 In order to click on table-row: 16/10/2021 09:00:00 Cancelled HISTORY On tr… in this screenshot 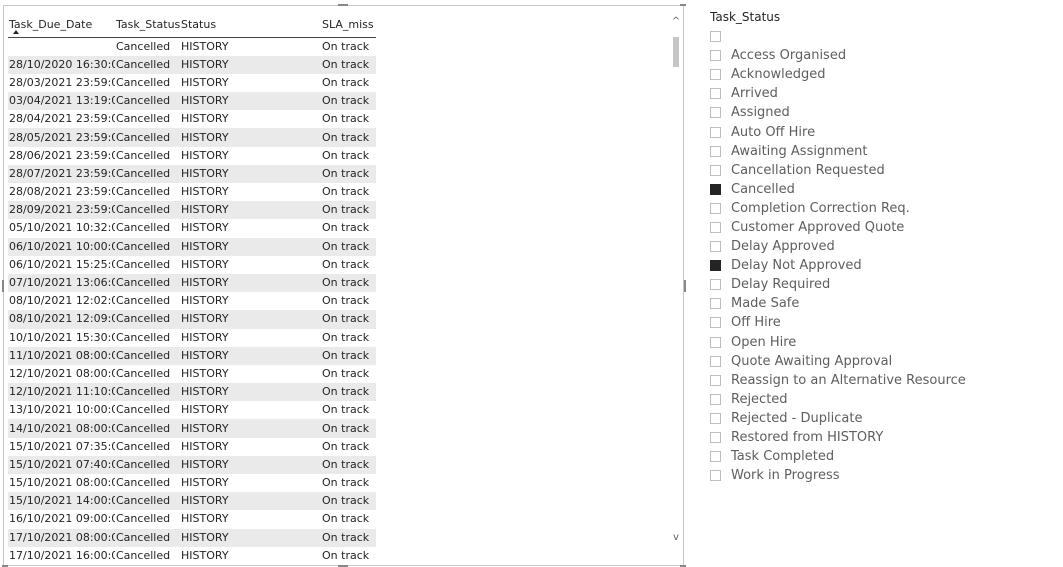, I will do `click(192, 519)`.